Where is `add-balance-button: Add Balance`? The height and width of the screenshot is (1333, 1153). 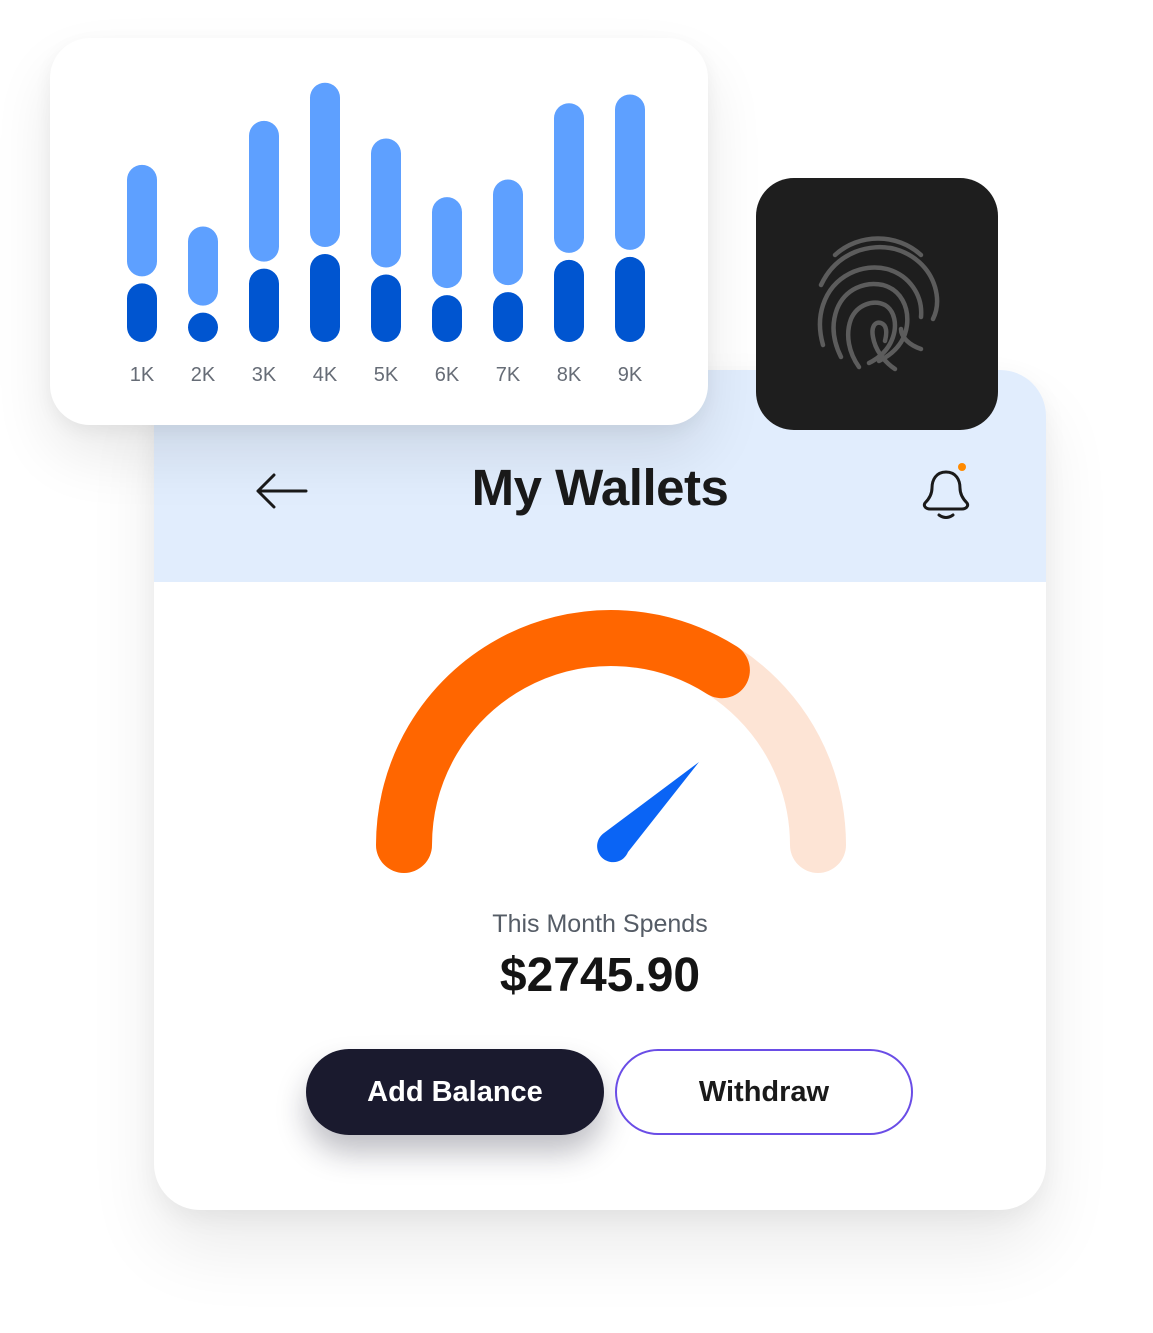 add-balance-button: Add Balance is located at coordinates (455, 1092).